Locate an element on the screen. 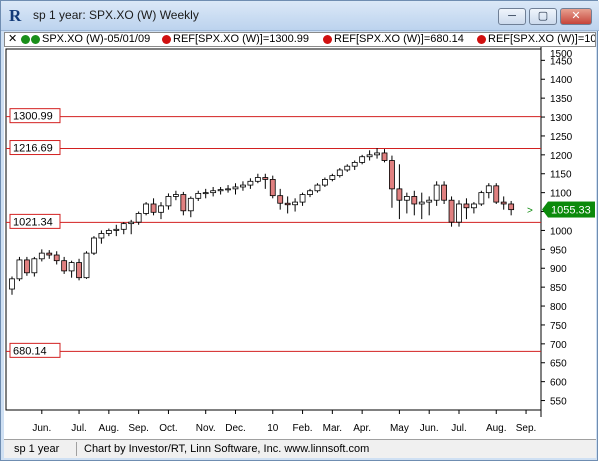 The height and width of the screenshot is (463, 600). legend-ref-10: REF[SPX.XO (W)]=10 is located at coordinates (541, 39).